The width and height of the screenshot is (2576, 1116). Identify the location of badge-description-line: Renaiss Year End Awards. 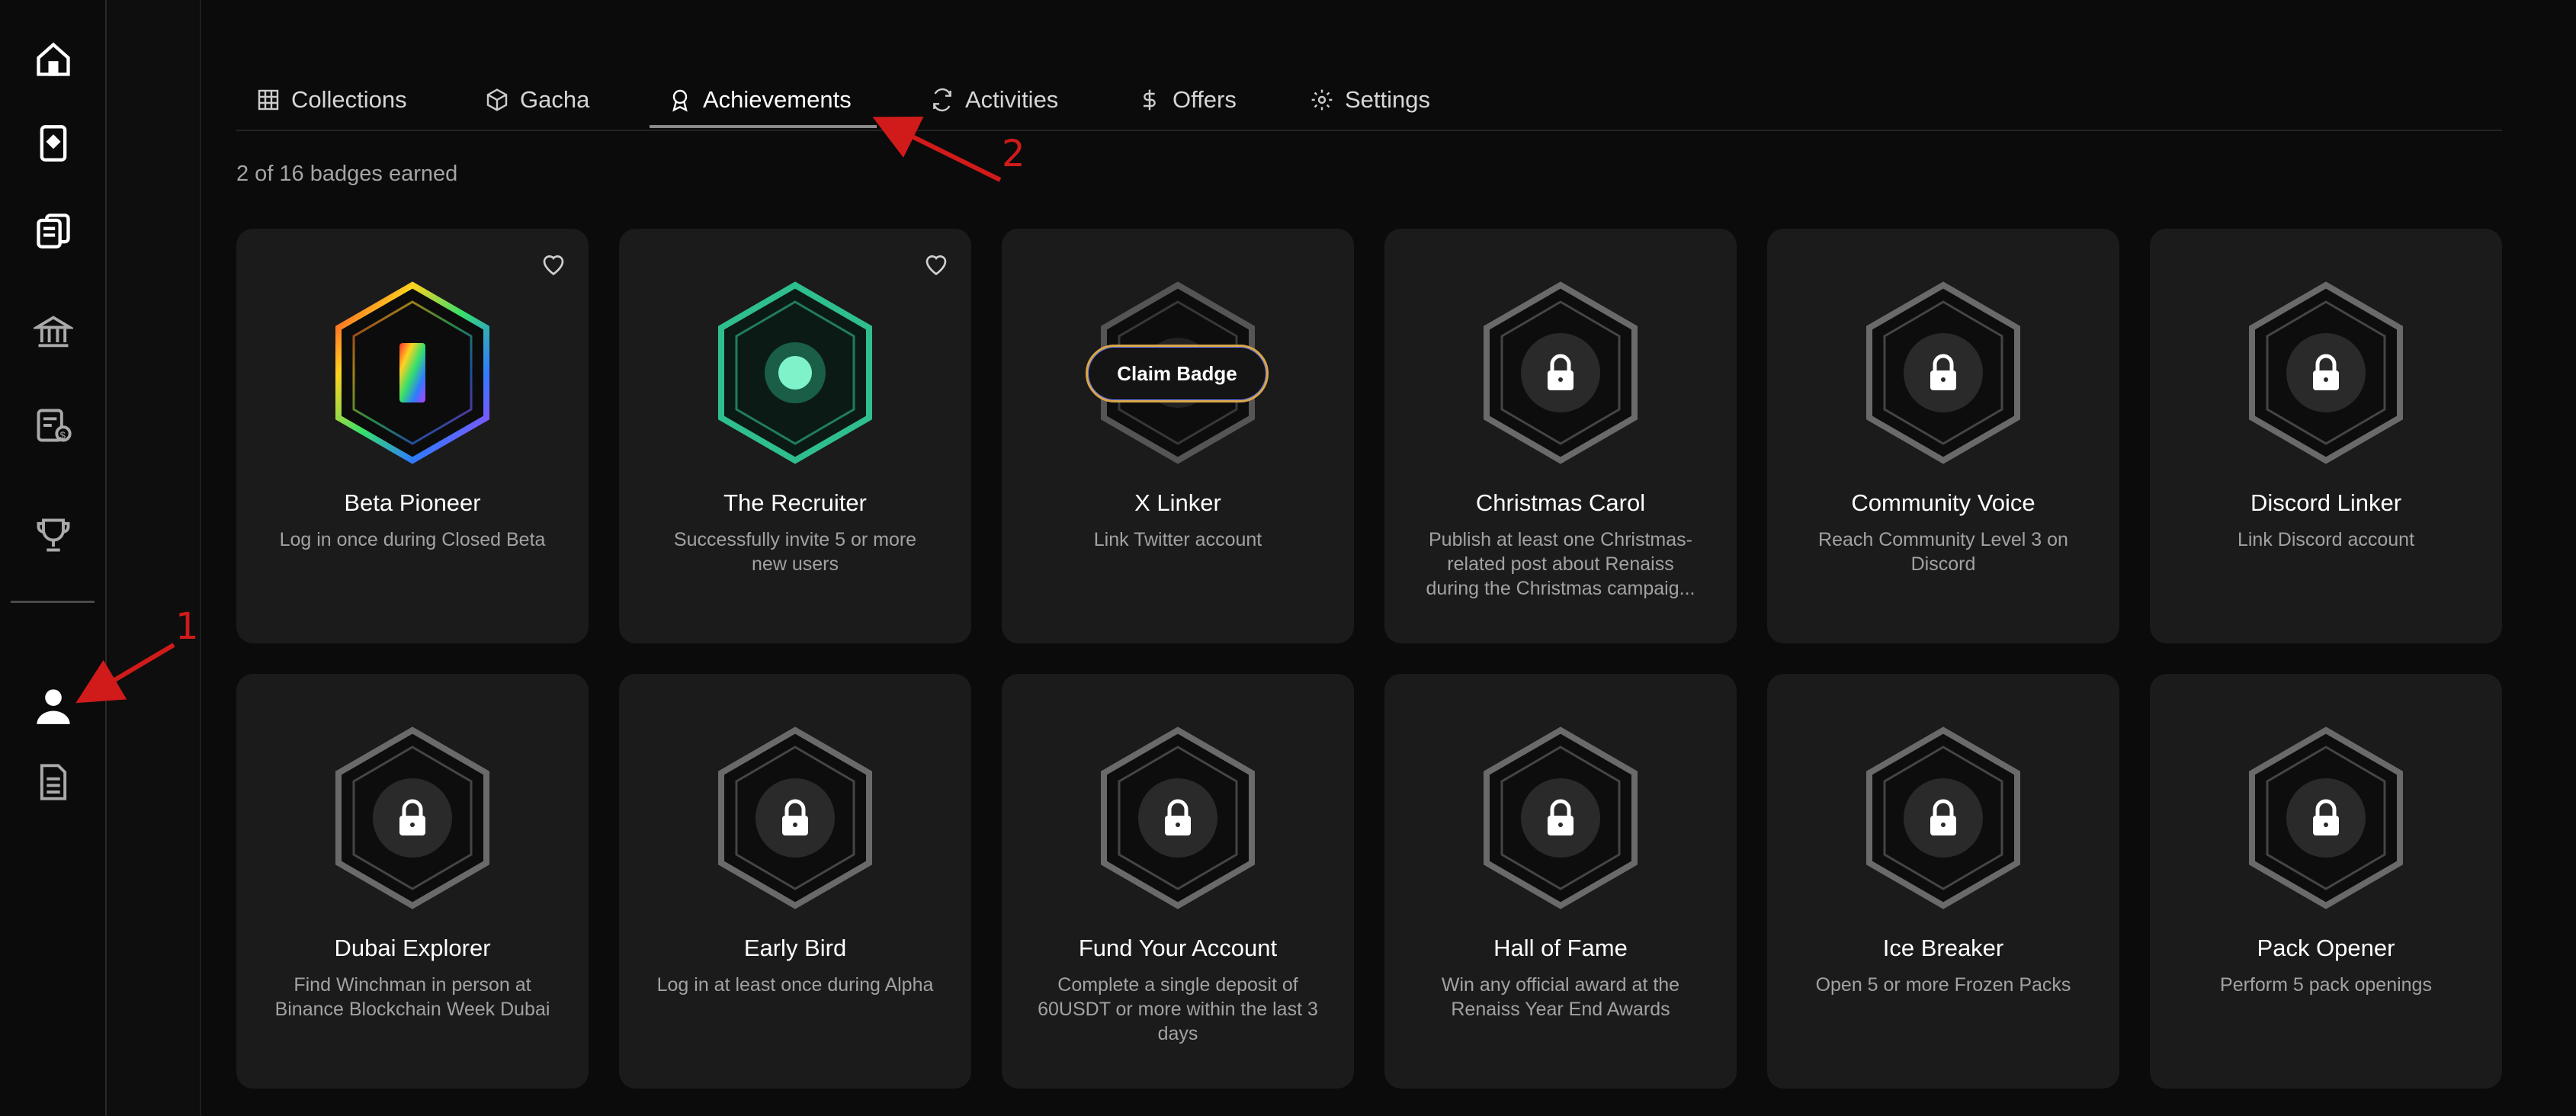
(1560, 1009).